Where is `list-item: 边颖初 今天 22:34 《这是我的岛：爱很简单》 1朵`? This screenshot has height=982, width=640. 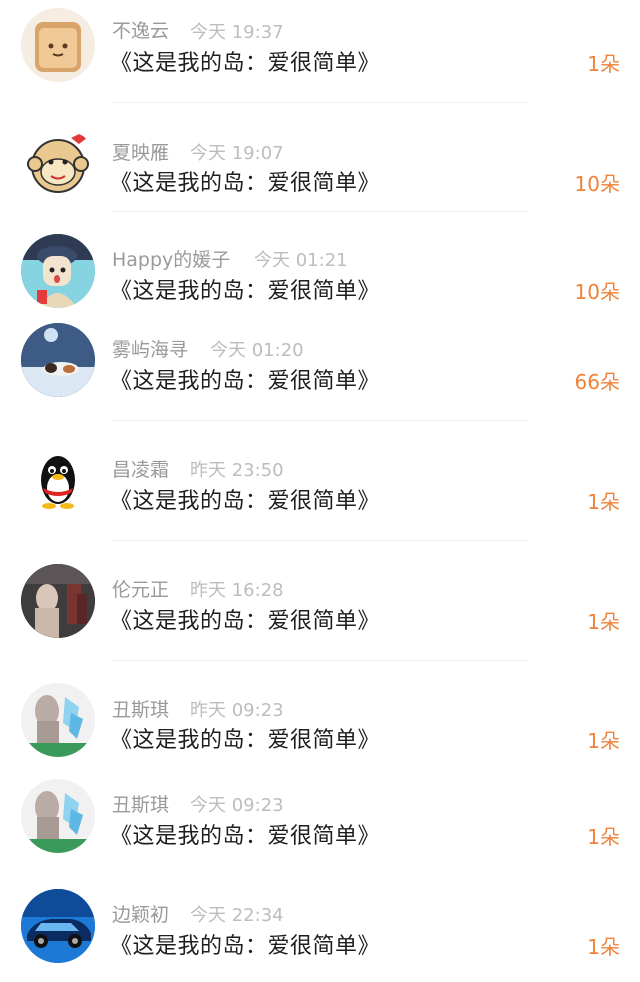 list-item: 边颖初 今天 22:34 《这是我的岛：爱很简单》 1朵 is located at coordinates (320, 932).